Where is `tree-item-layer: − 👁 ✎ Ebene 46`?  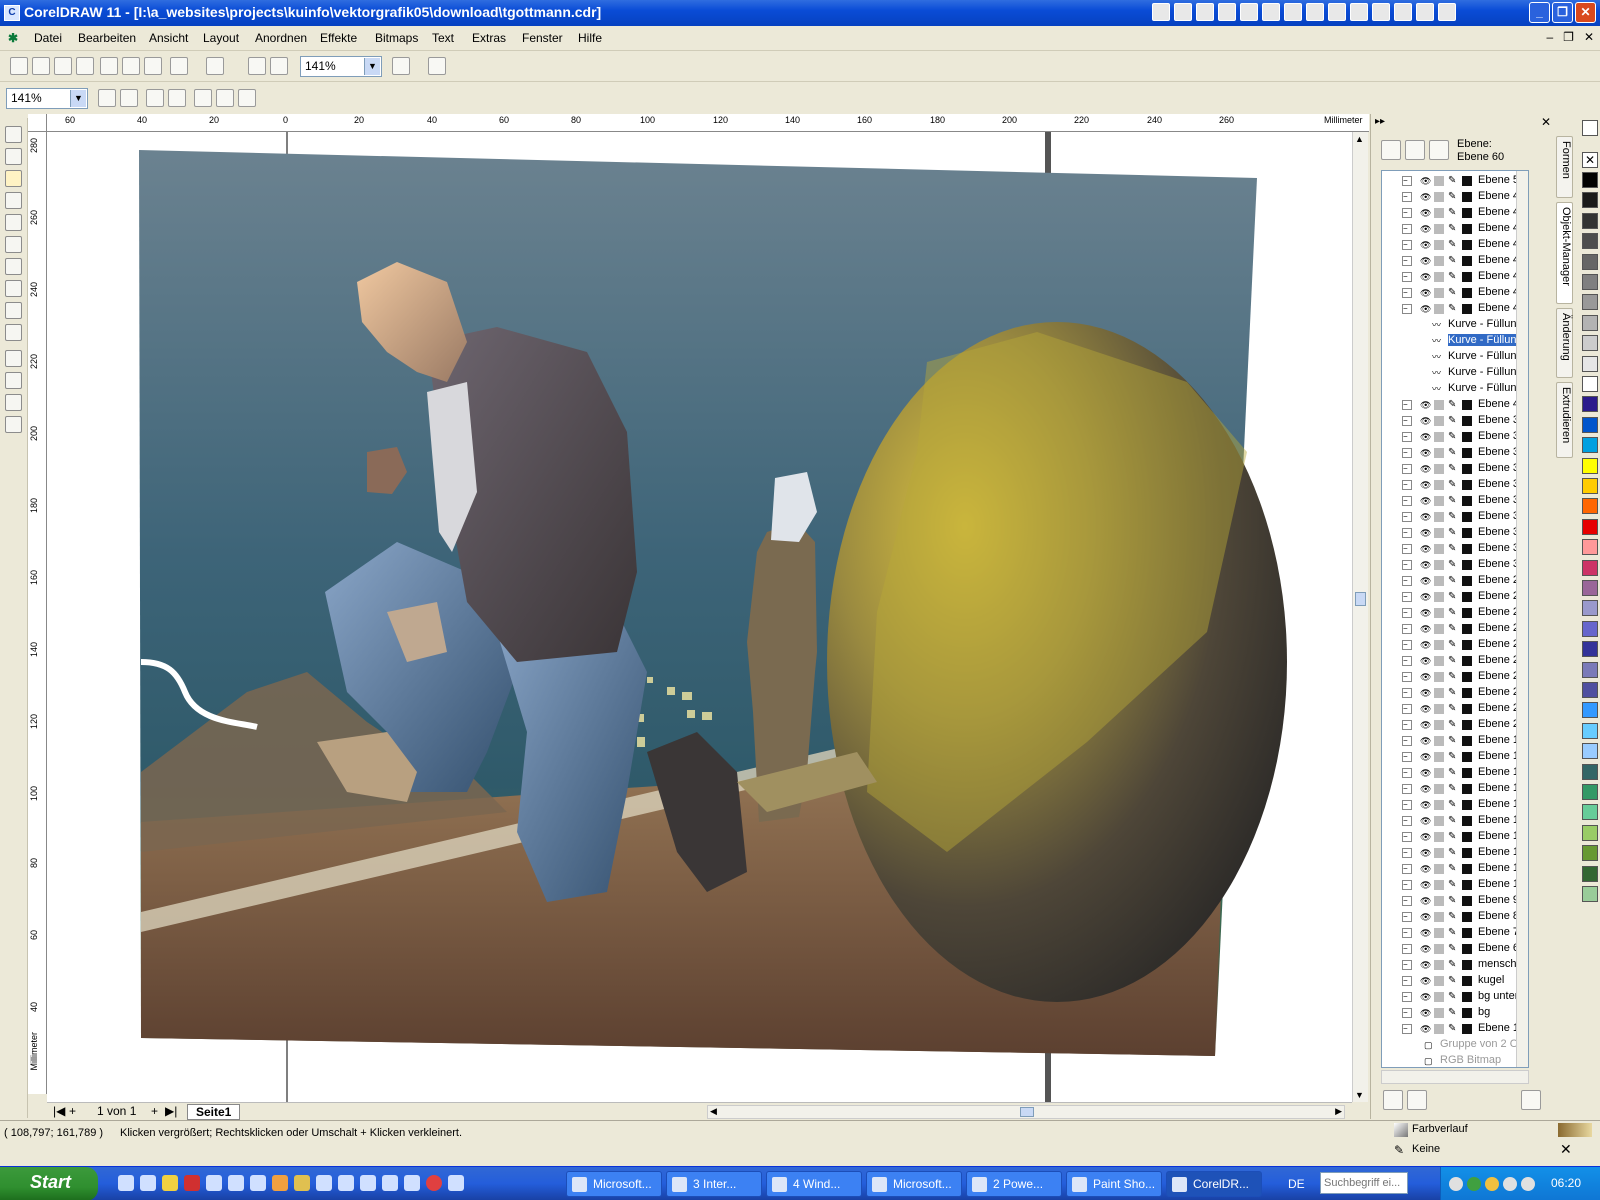 tree-item-layer: − 👁 ✎ Ebene 46 is located at coordinates (1455, 229).